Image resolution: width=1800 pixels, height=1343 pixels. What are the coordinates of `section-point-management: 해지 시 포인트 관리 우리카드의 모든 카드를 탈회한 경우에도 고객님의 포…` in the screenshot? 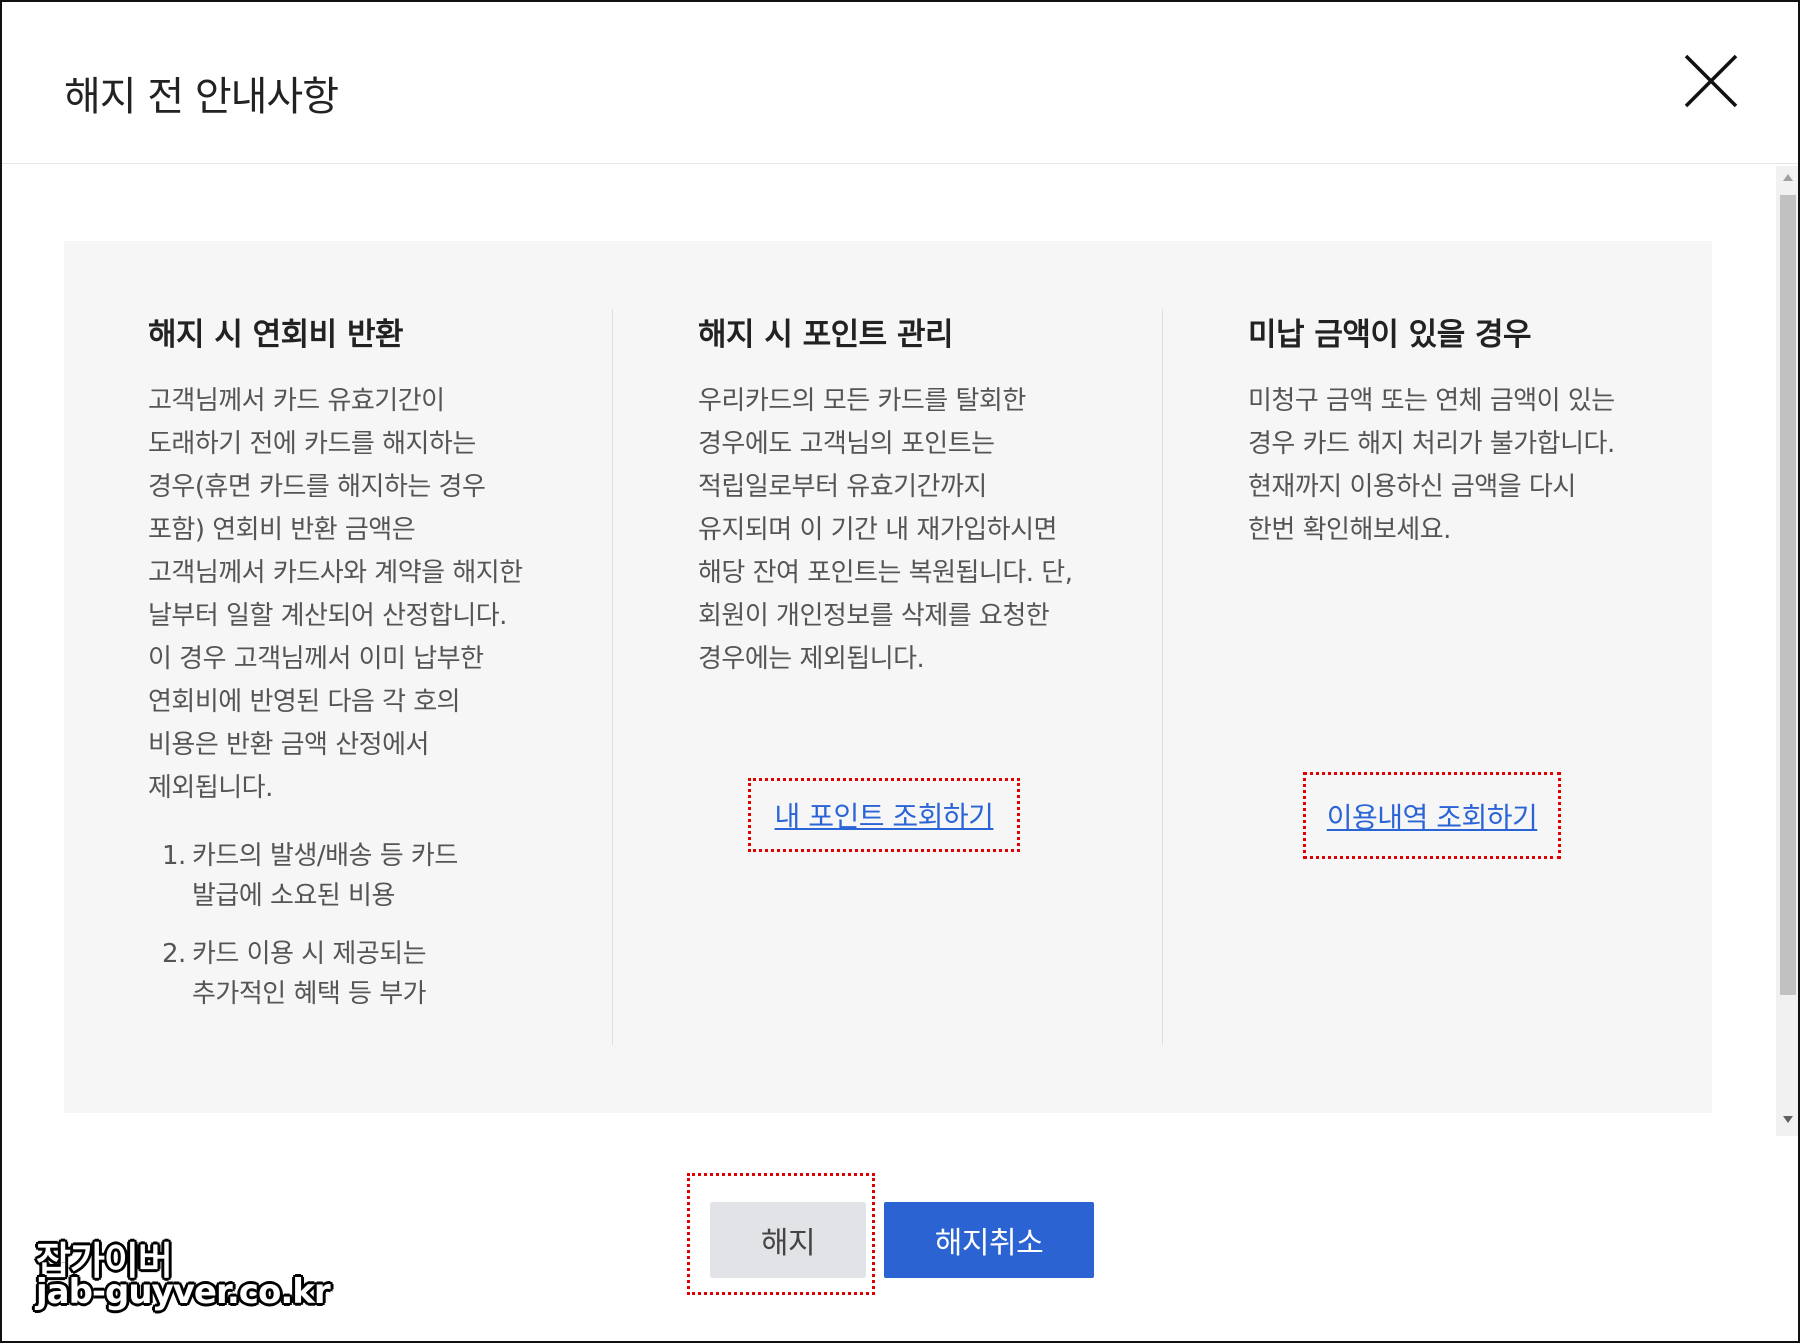 It's located at (908, 495).